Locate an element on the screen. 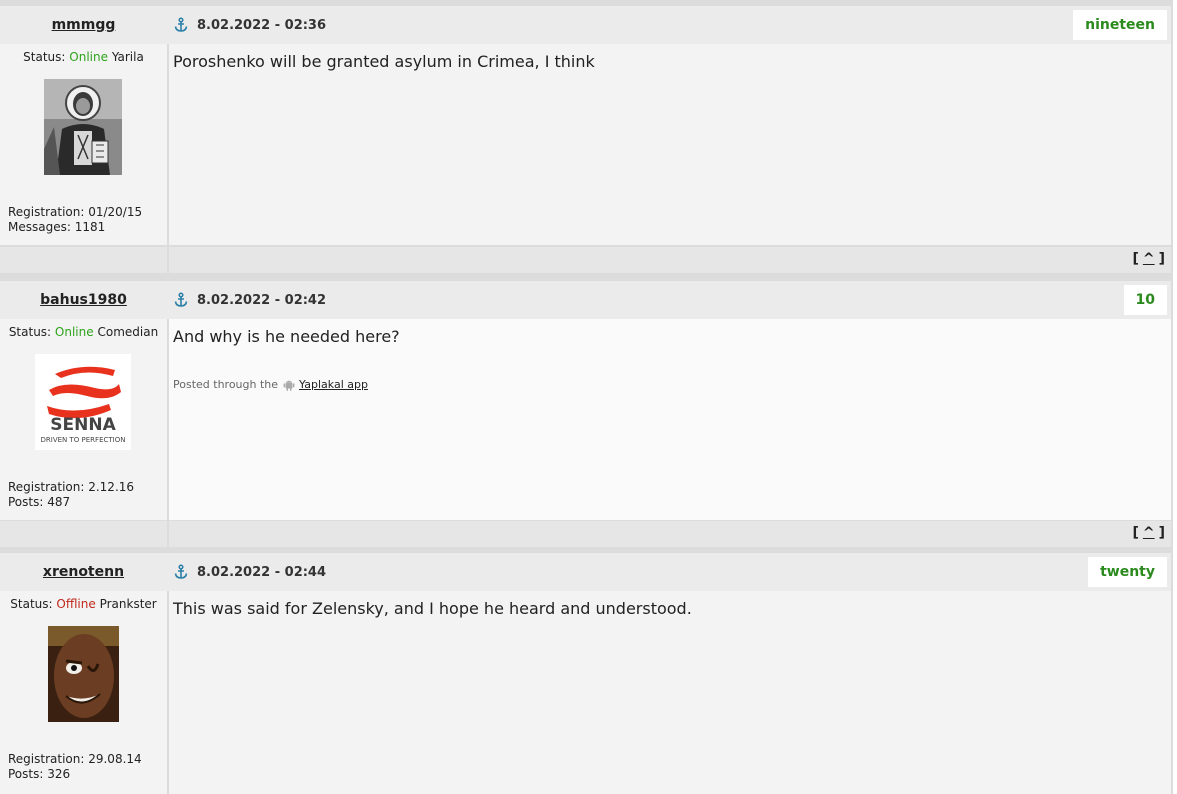 Image resolution: width=1177 pixels, height=794 pixels. senna-wordmark: SENNA is located at coordinates (83, 425).